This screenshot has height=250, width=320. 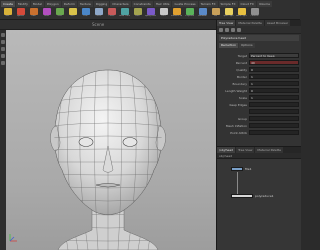 I want to click on shelf-tool-spot-light: Spot Light, so click(x=228, y=13).